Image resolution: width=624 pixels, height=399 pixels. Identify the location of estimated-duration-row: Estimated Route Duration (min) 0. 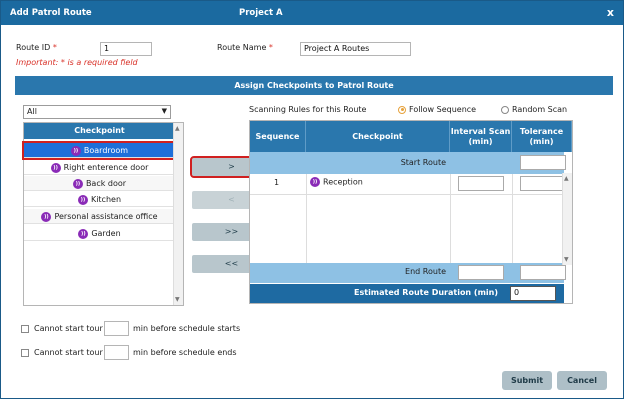
(407, 293).